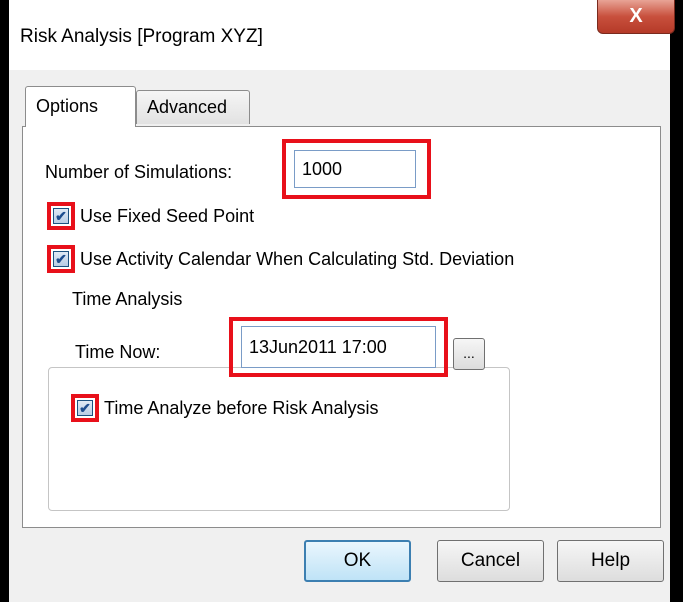 The height and width of the screenshot is (602, 683). I want to click on ok-button: OK, so click(357, 561).